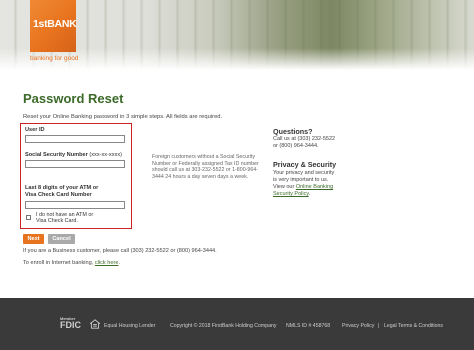  I want to click on user-id-input, so click(75, 139).